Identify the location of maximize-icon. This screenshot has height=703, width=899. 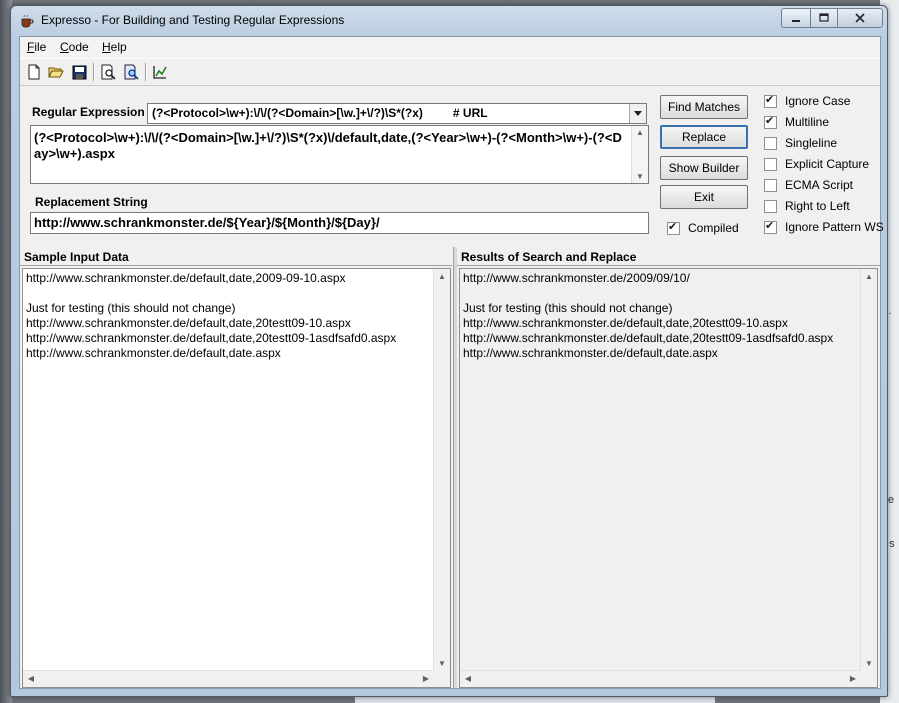
(824, 17).